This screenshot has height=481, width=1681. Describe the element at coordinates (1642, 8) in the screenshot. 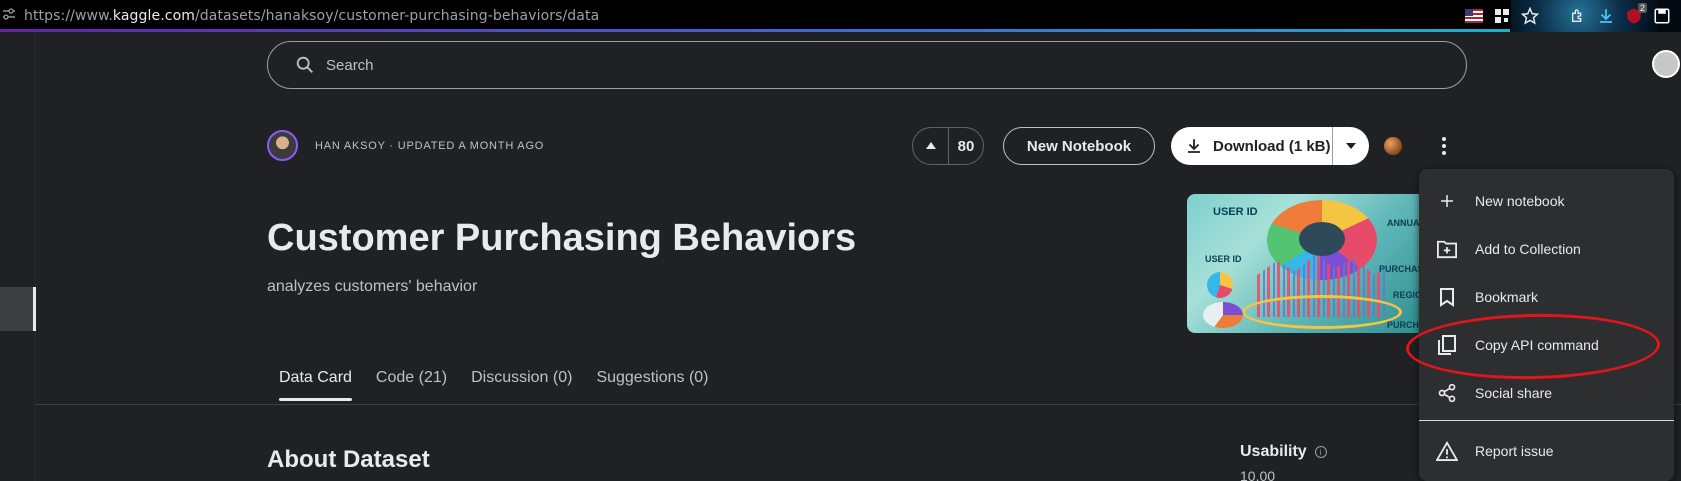

I see `extension-badge-count: 2` at that location.